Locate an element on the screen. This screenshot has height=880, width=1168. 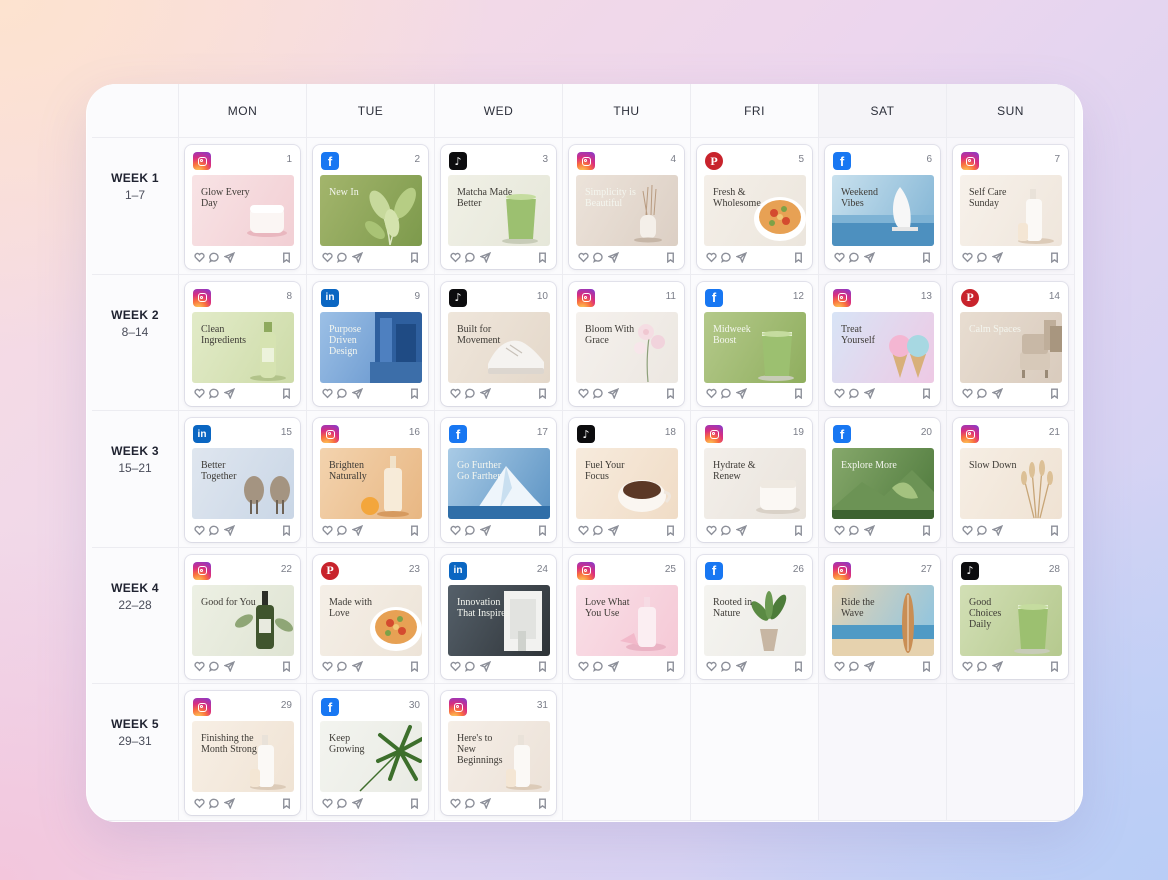
post-thumbnail: Go Further Go Farther is located at coordinates (499, 483).